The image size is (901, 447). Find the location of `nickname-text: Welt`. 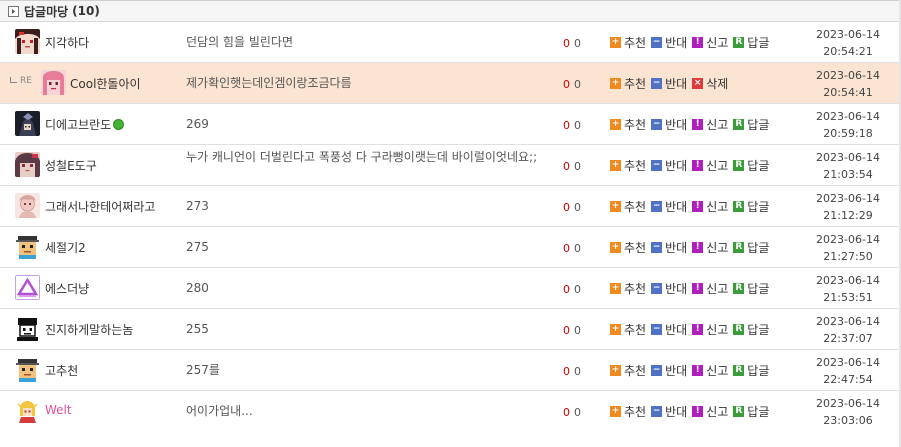

nickname-text: Welt is located at coordinates (58, 410).